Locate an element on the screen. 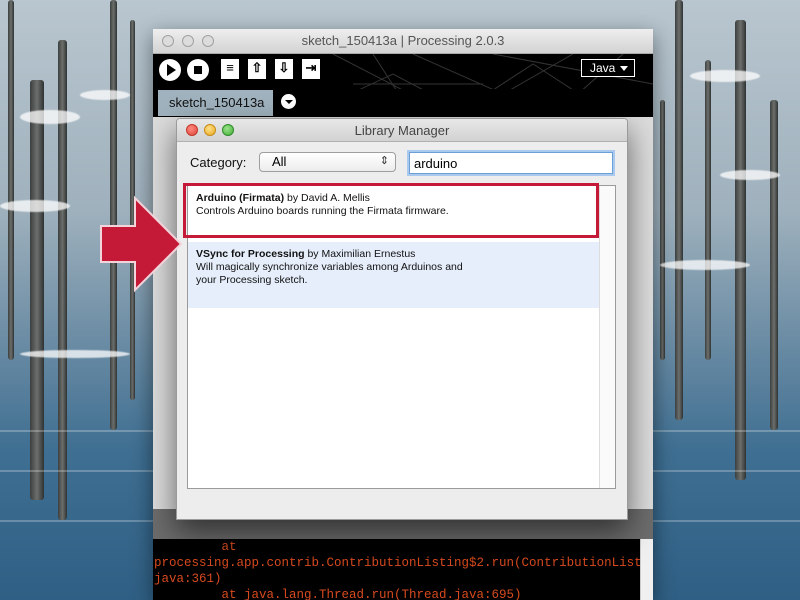 The height and width of the screenshot is (600, 800). library-author: by Maximilian Ernestus is located at coordinates (360, 254).